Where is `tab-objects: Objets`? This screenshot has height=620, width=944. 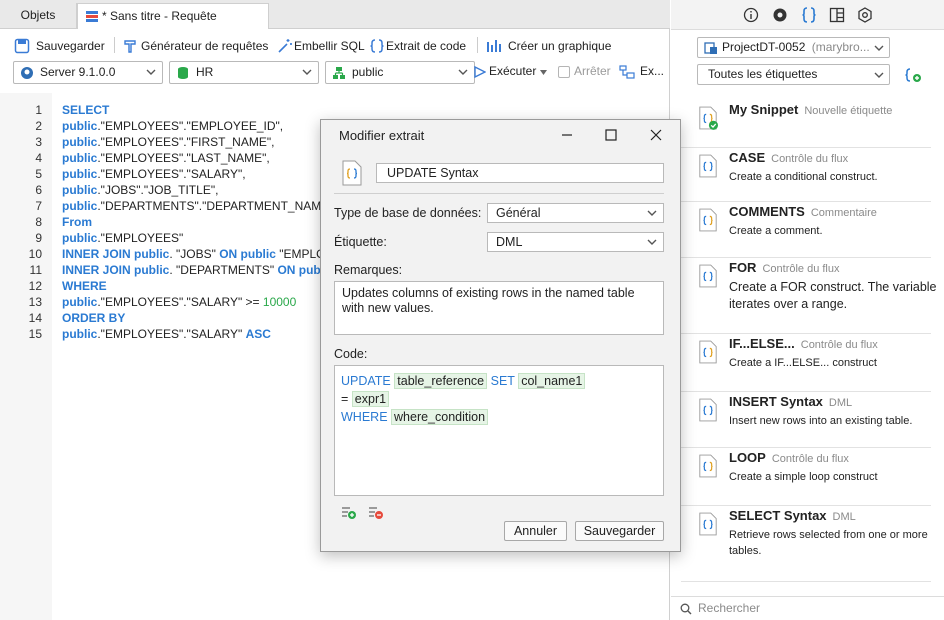 tab-objects: Objets is located at coordinates (38, 16).